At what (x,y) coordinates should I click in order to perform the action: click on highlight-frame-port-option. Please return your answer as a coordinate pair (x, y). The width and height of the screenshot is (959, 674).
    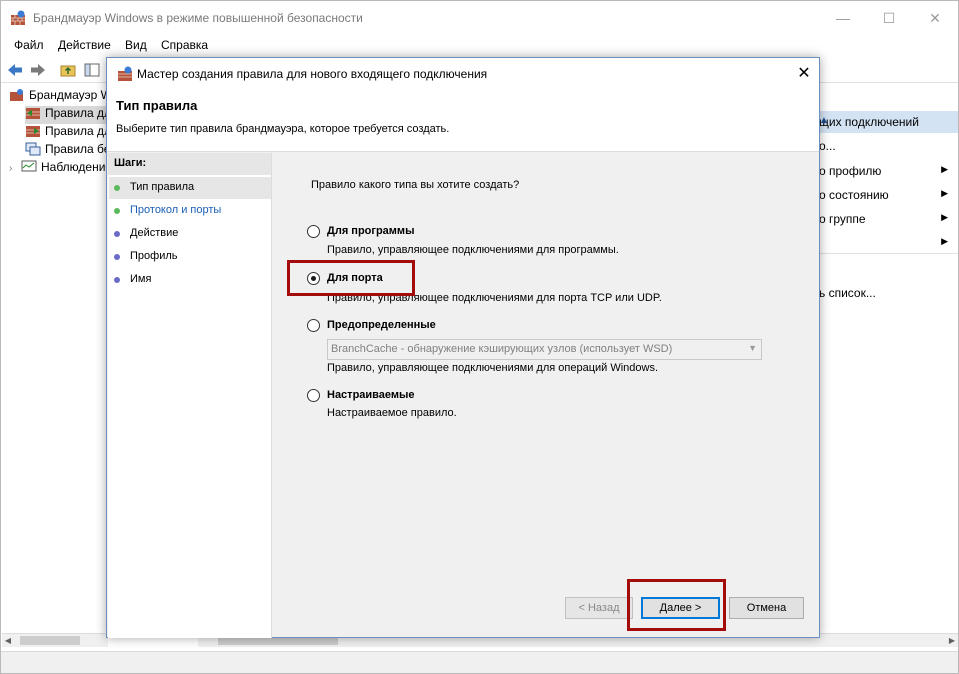
    Looking at the image, I should click on (351, 278).